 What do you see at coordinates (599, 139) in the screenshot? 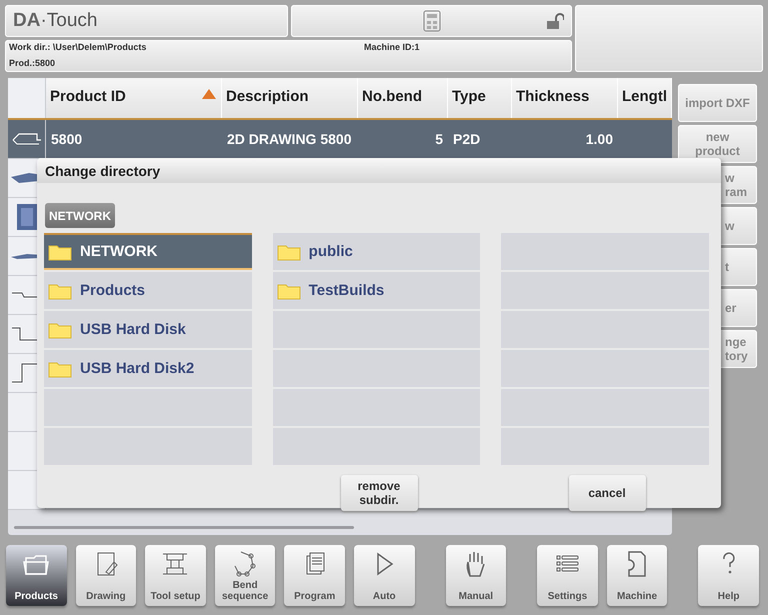
I see `table-cell-text: 1.00` at bounding box center [599, 139].